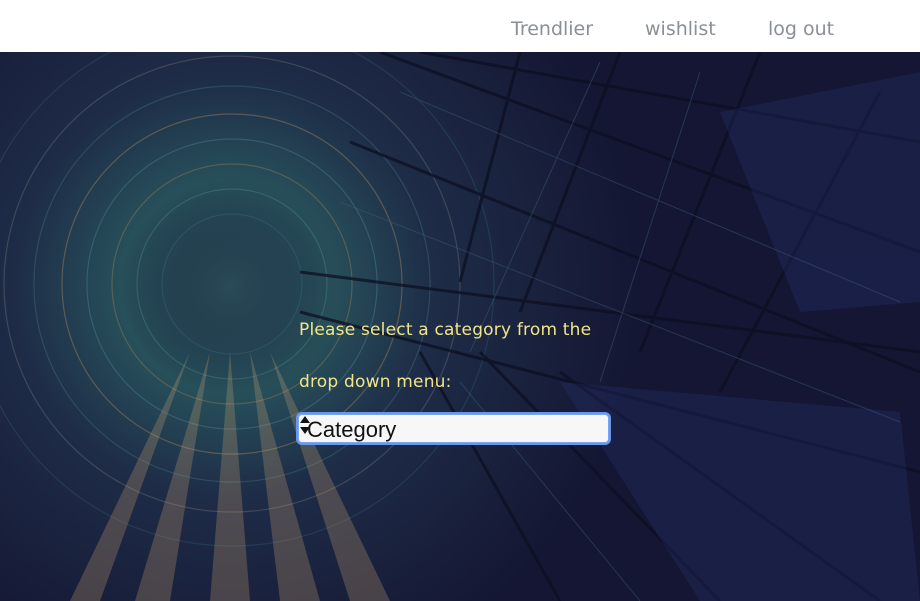  I want to click on top-nav-bar: Trendlier wishlist log out, so click(460, 26).